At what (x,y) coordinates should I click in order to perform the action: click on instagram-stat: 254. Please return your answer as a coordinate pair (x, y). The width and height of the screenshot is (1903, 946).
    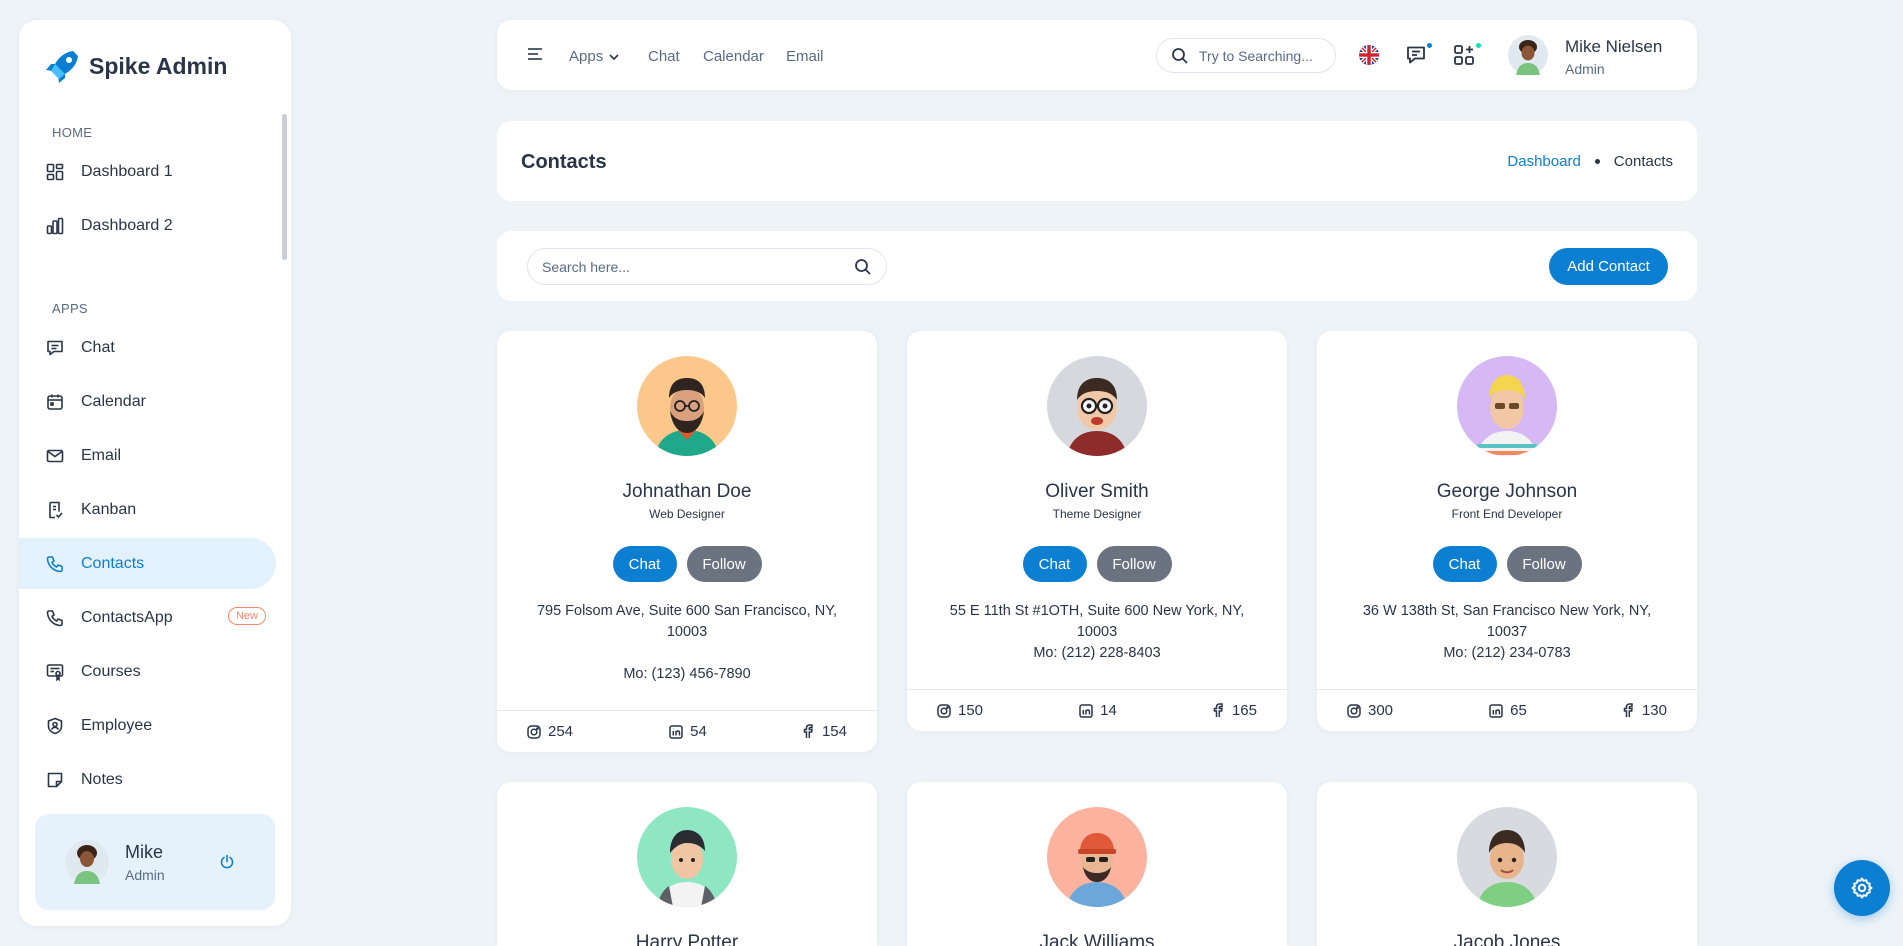
    Looking at the image, I should click on (550, 731).